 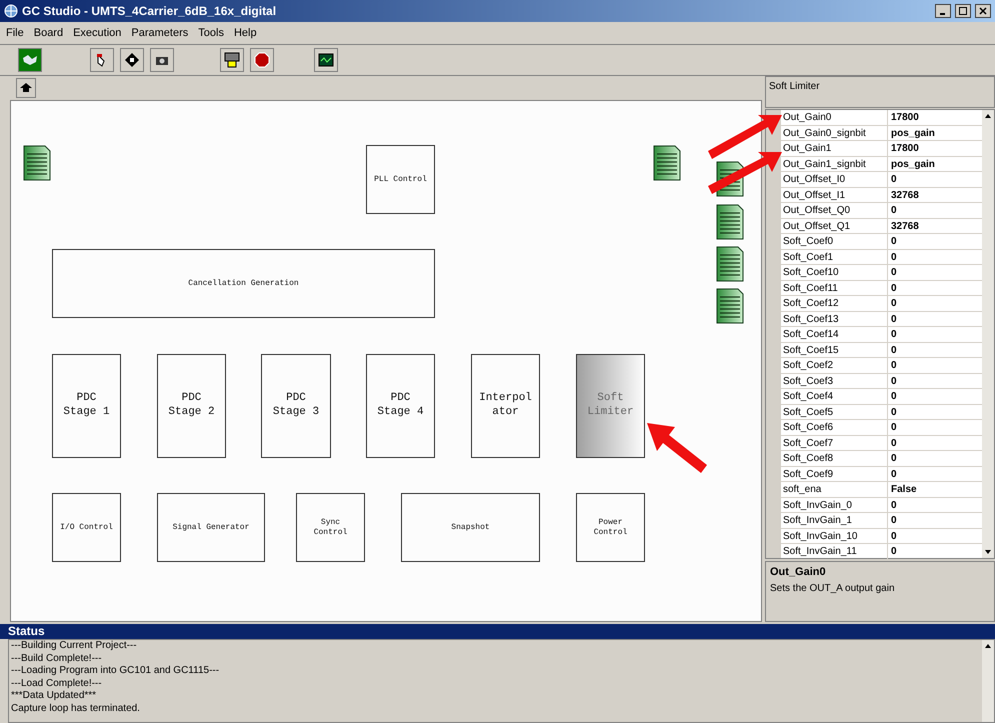 I want to click on property-name: soft_ena, so click(x=834, y=489).